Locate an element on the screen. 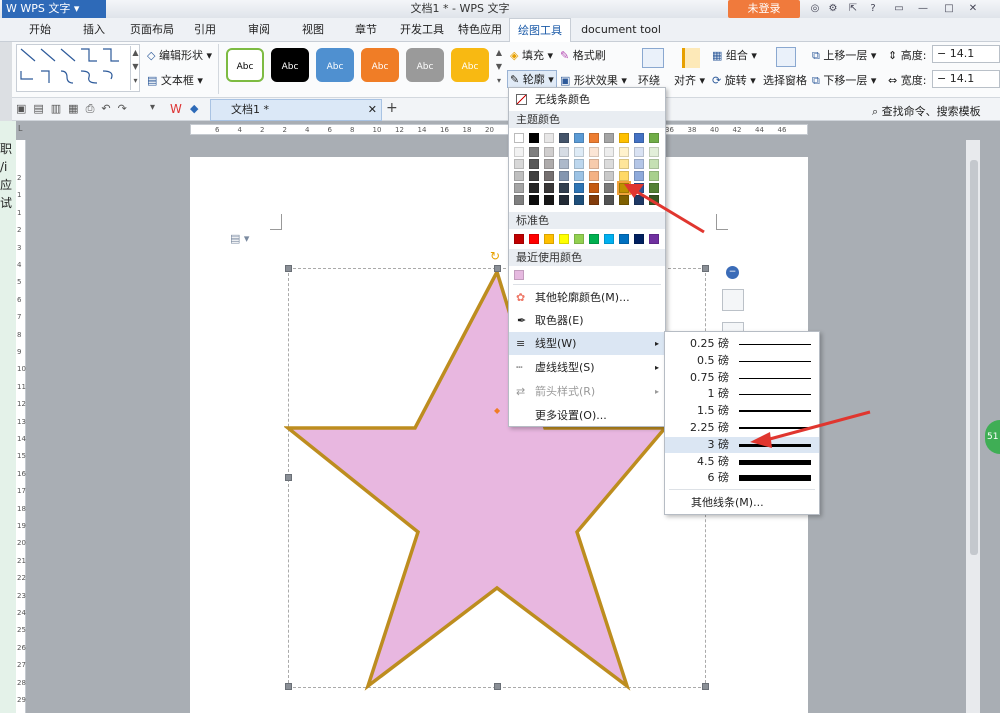 The image size is (1000, 713). close-icon: ✕ is located at coordinates (973, 9).